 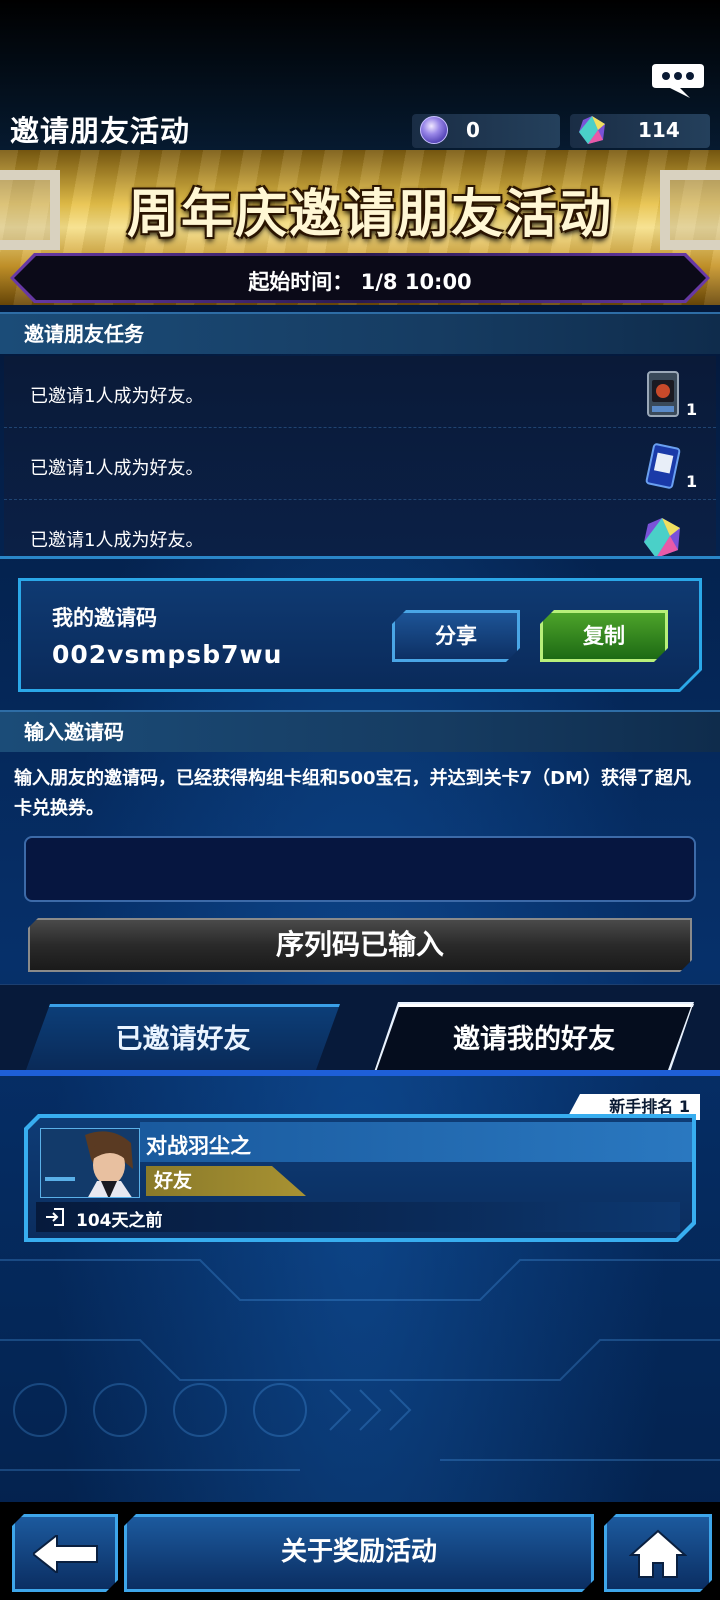 What do you see at coordinates (360, 1073) in the screenshot?
I see `tabs-underline` at bounding box center [360, 1073].